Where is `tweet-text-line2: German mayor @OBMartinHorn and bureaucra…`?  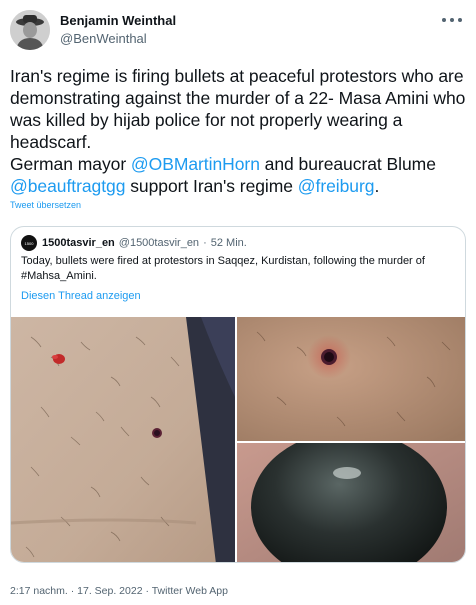
tweet-text-line2: German mayor @OBMartinHorn and bureaucra… is located at coordinates (239, 175).